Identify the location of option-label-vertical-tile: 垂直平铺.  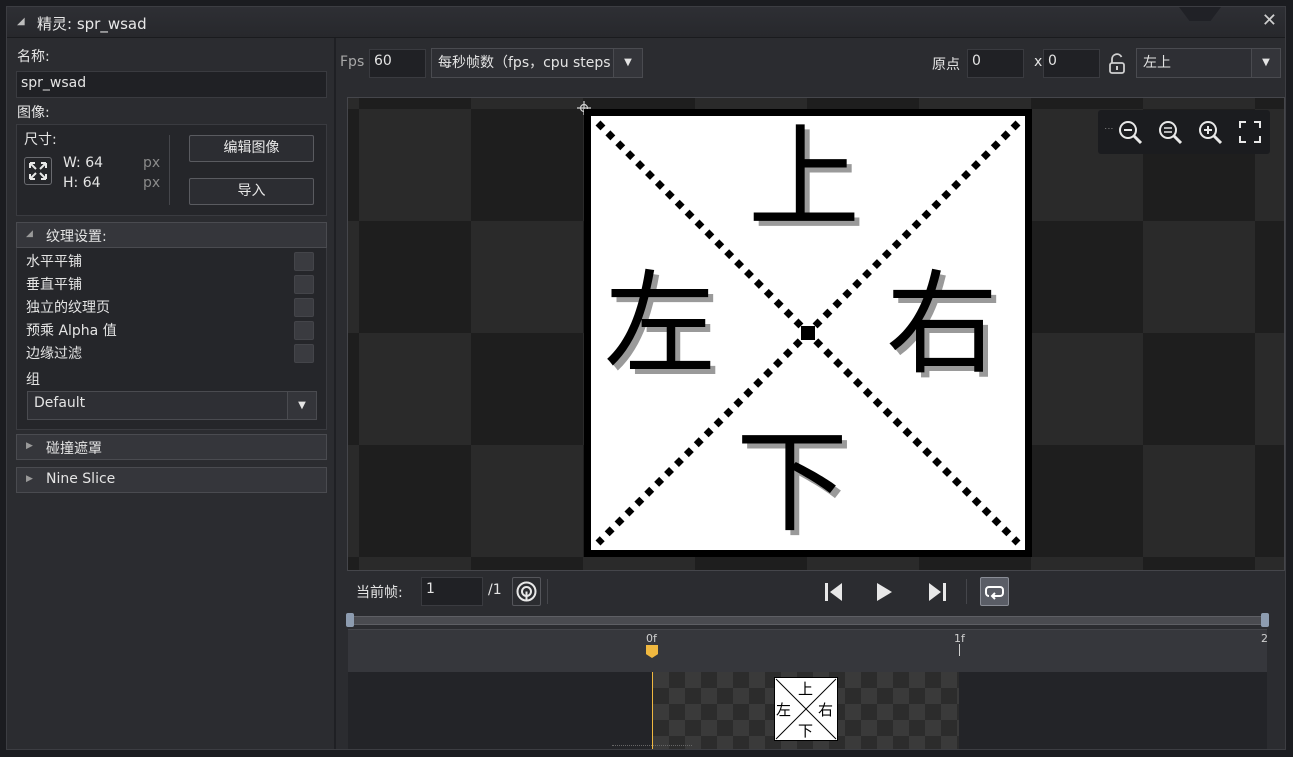
(54, 285).